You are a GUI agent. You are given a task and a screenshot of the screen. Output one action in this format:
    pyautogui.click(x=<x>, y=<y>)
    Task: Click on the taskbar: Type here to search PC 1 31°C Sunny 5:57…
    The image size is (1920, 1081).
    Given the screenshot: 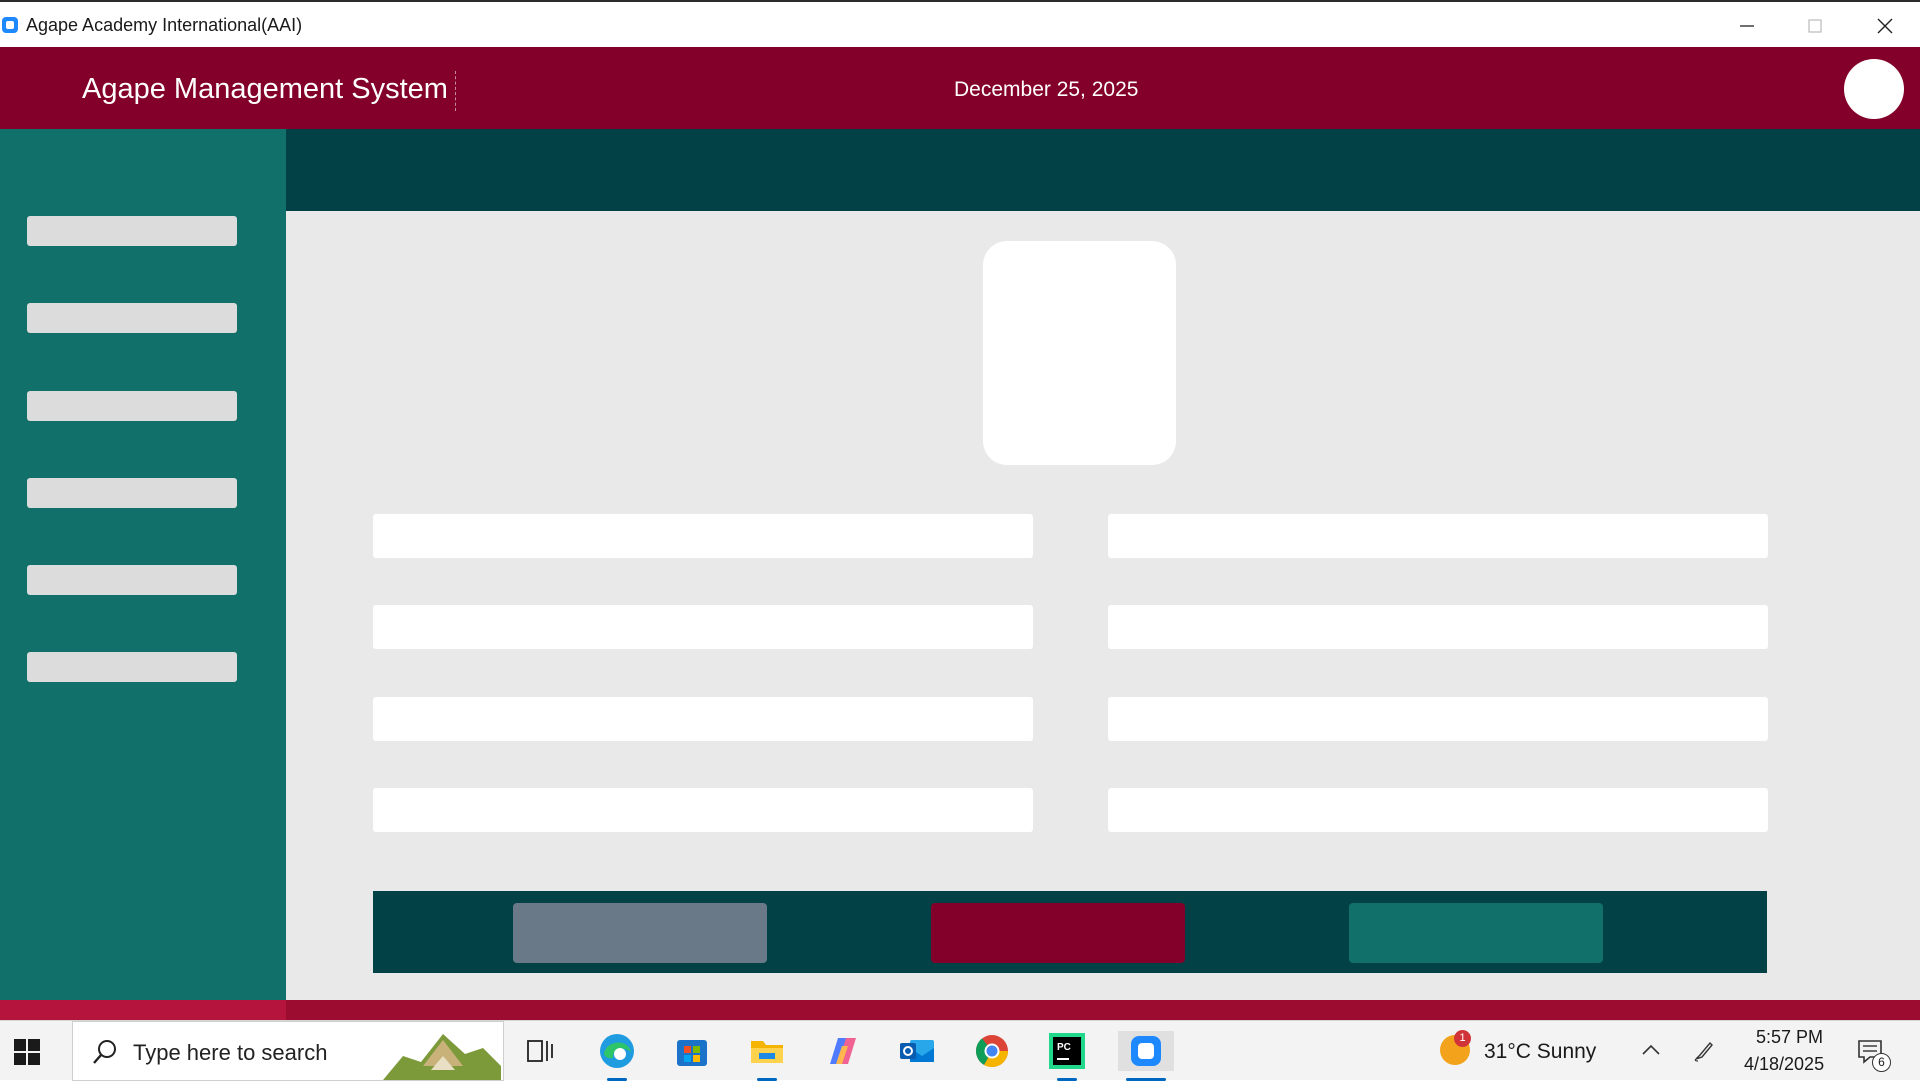 What is the action you would take?
    pyautogui.click(x=960, y=1050)
    